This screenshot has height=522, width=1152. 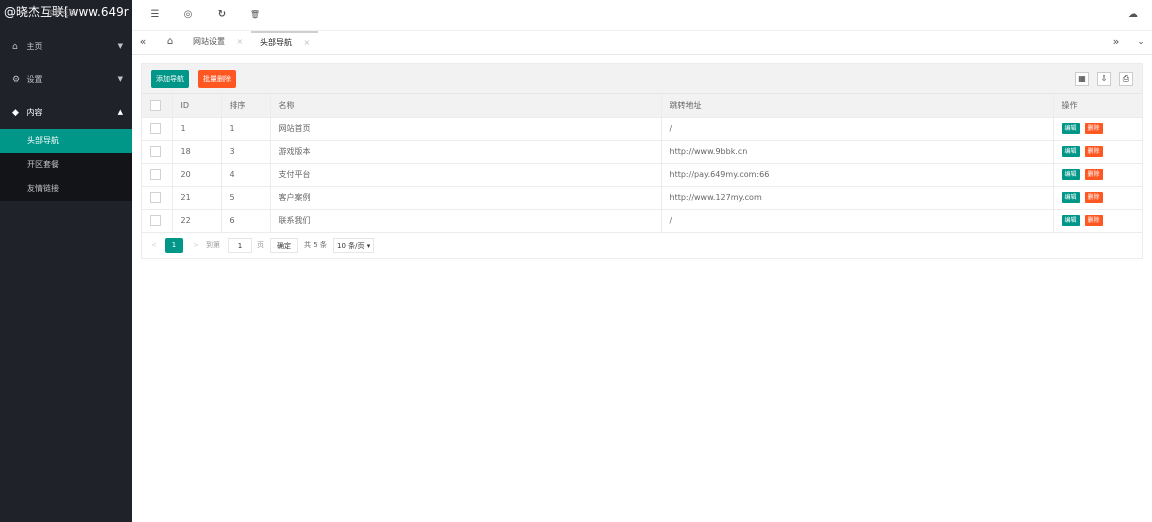 What do you see at coordinates (66, 79) in the screenshot?
I see `menu-item-settings: ⚙ 设置 ▼` at bounding box center [66, 79].